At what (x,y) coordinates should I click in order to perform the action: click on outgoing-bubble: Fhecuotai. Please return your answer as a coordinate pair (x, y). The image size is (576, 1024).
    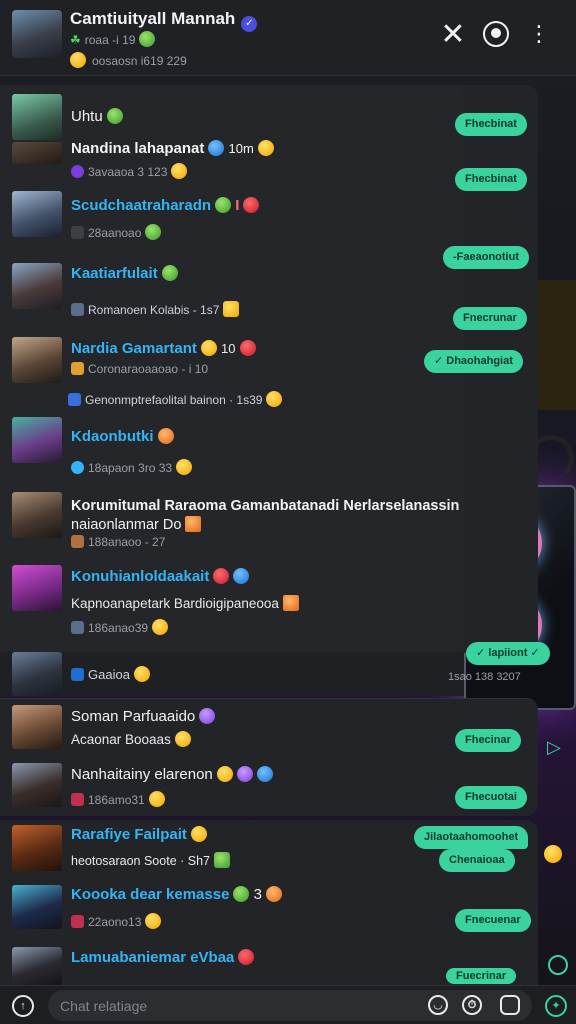
    Looking at the image, I should click on (491, 797).